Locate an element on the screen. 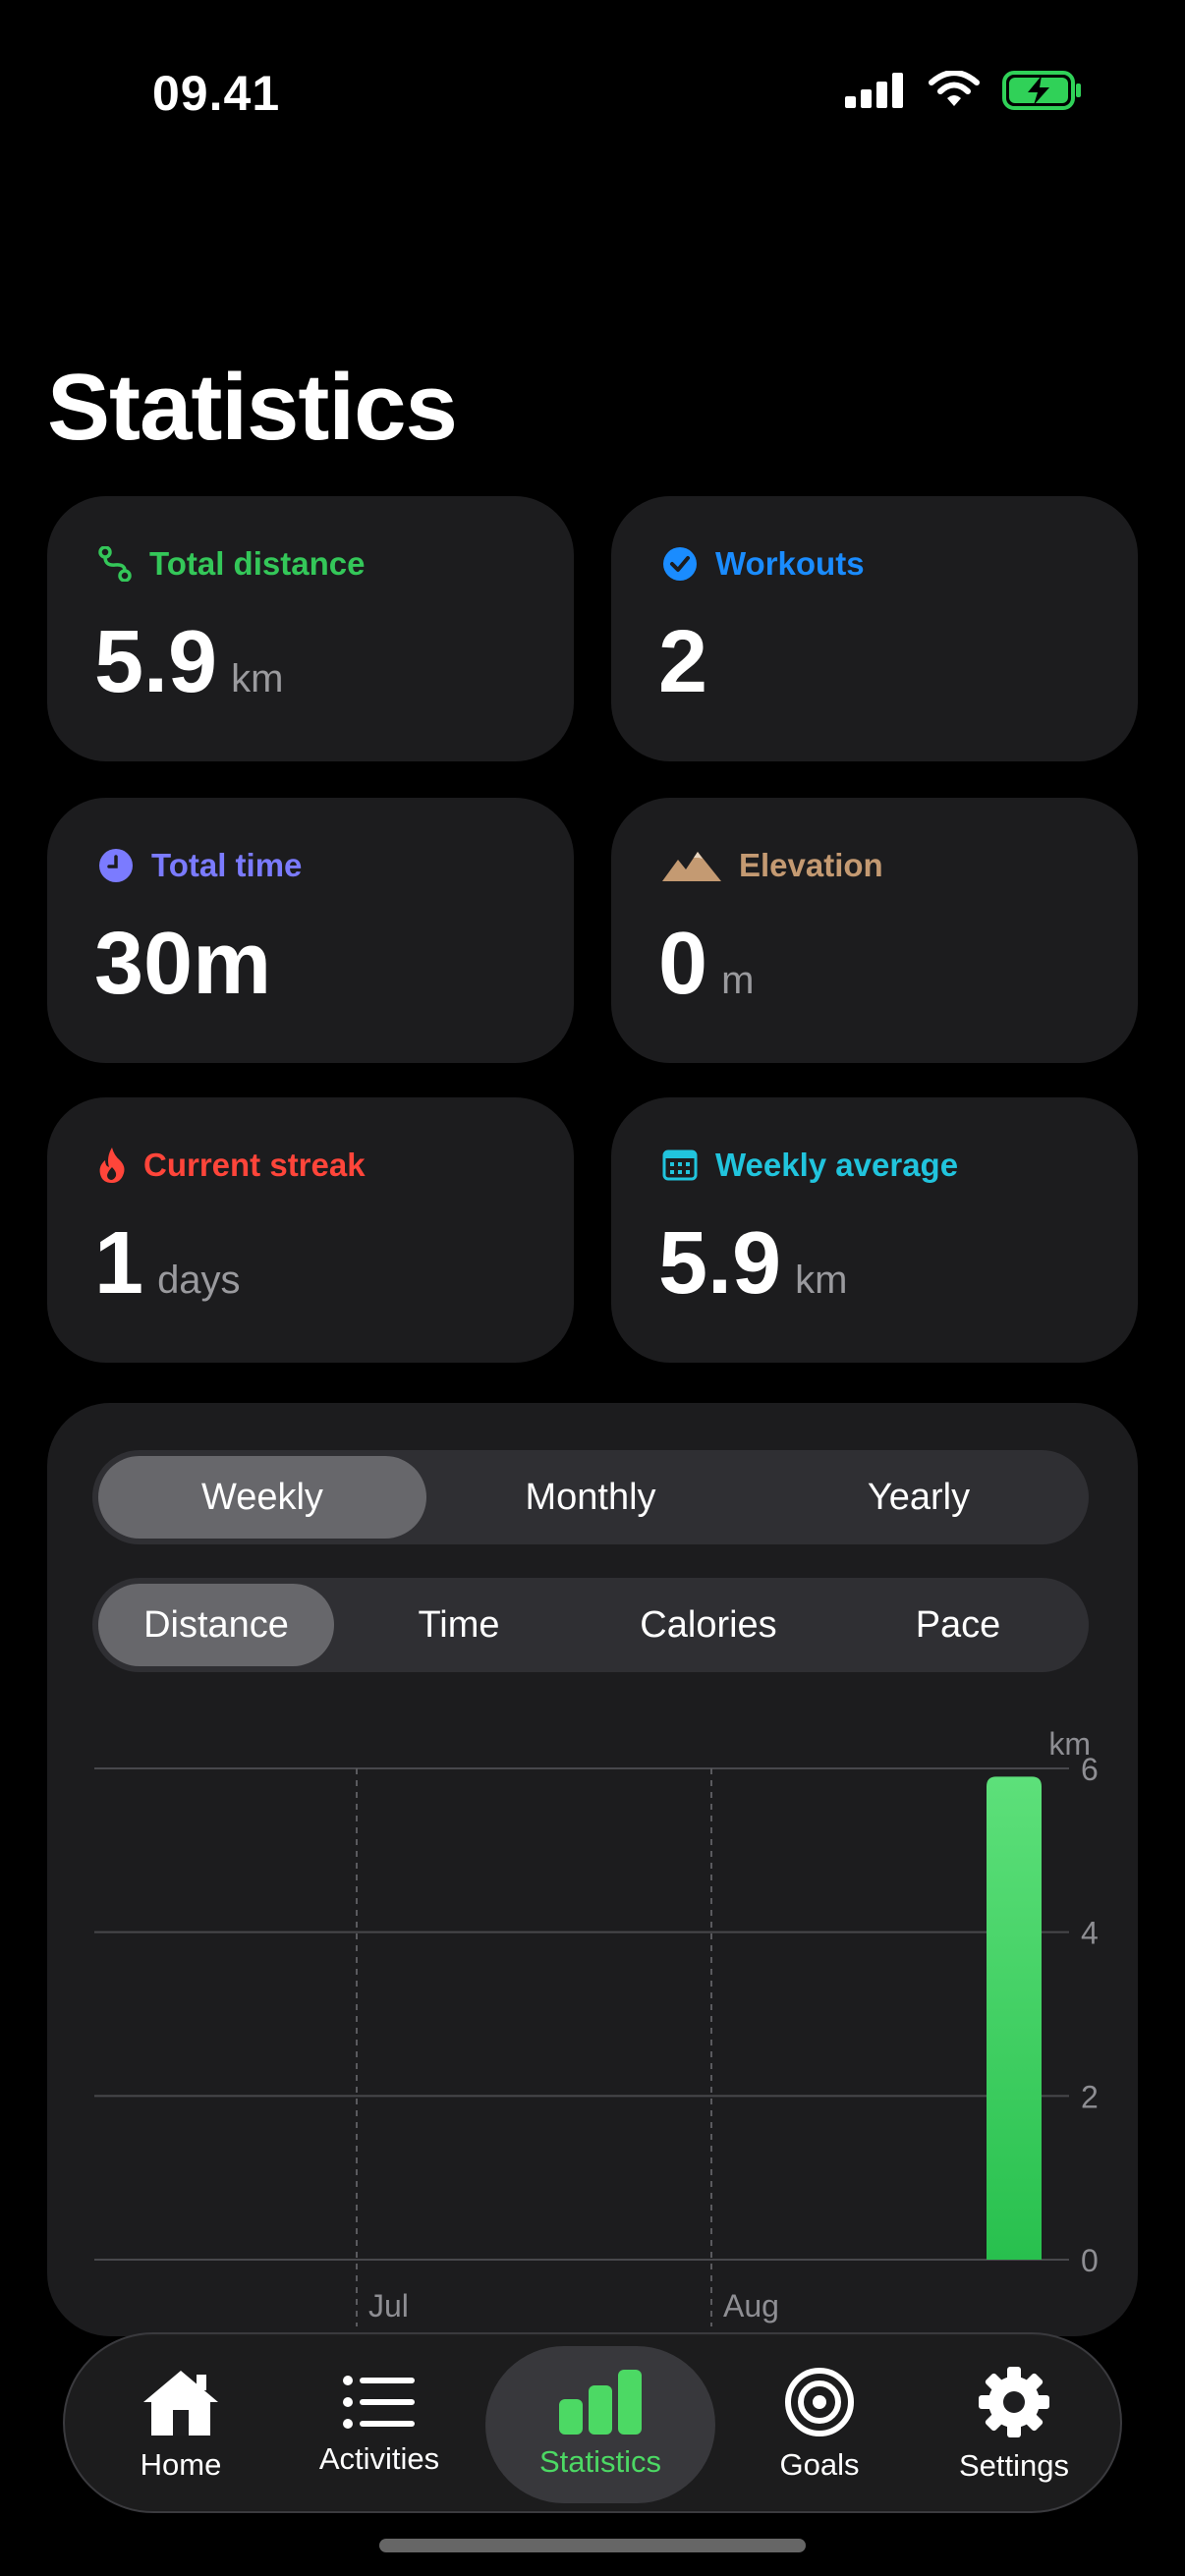 The width and height of the screenshot is (1185, 2576). current-streak-label-row: Current streak is located at coordinates (232, 1165).